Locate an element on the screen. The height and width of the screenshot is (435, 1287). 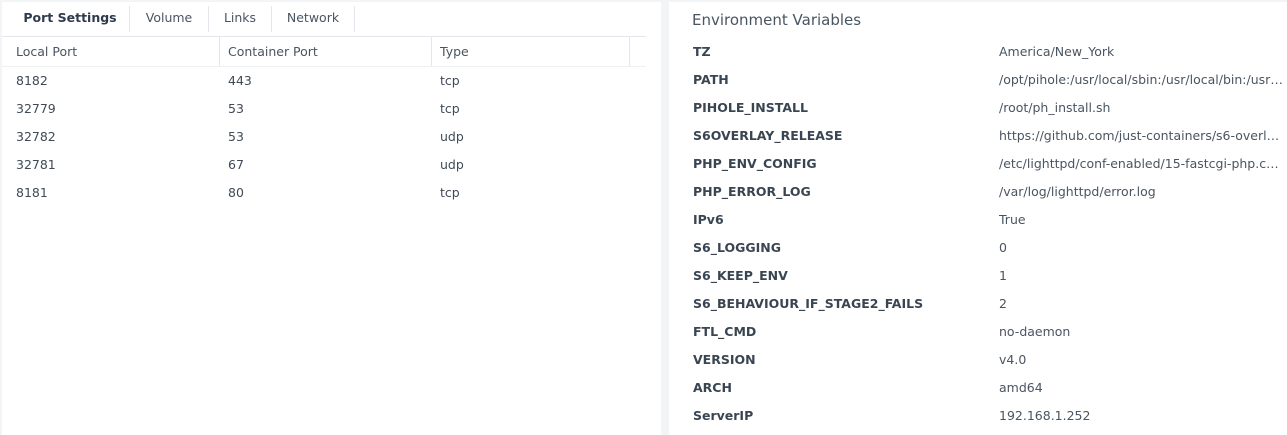
env-var-value: True is located at coordinates (1012, 219).